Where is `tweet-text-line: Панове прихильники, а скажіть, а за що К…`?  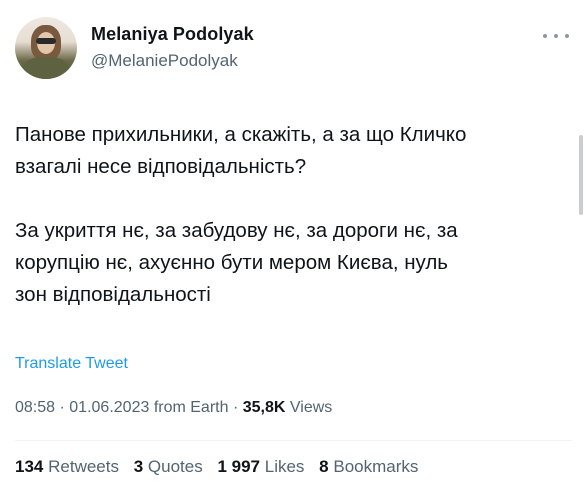
tweet-text-line: Панове прихильники, а скажіть, а за що К… is located at coordinates (241, 134).